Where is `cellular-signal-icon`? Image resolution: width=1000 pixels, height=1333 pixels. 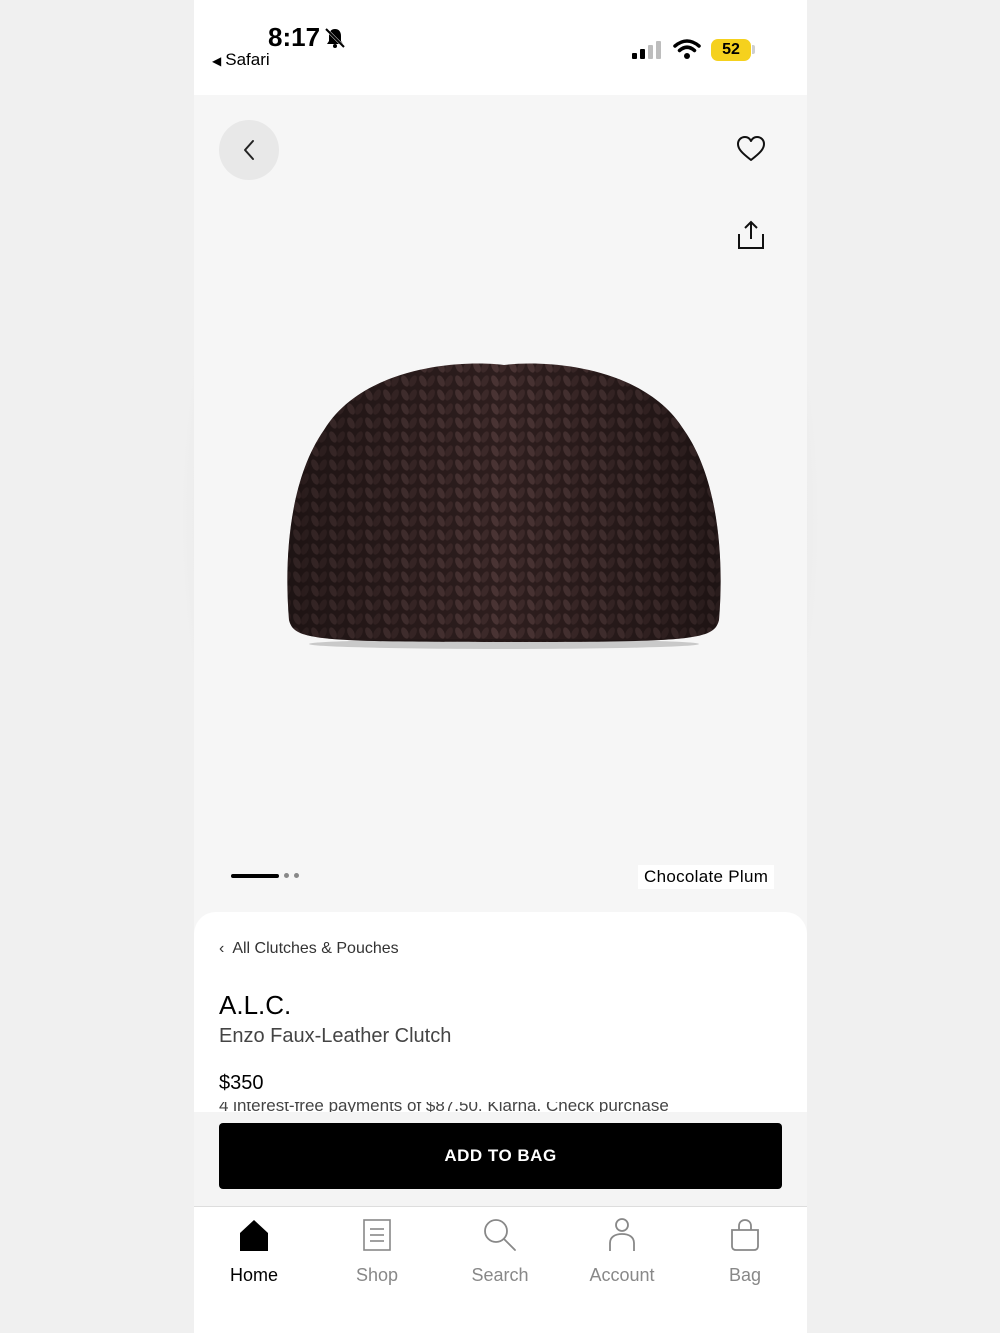
cellular-signal-icon is located at coordinates (646, 50).